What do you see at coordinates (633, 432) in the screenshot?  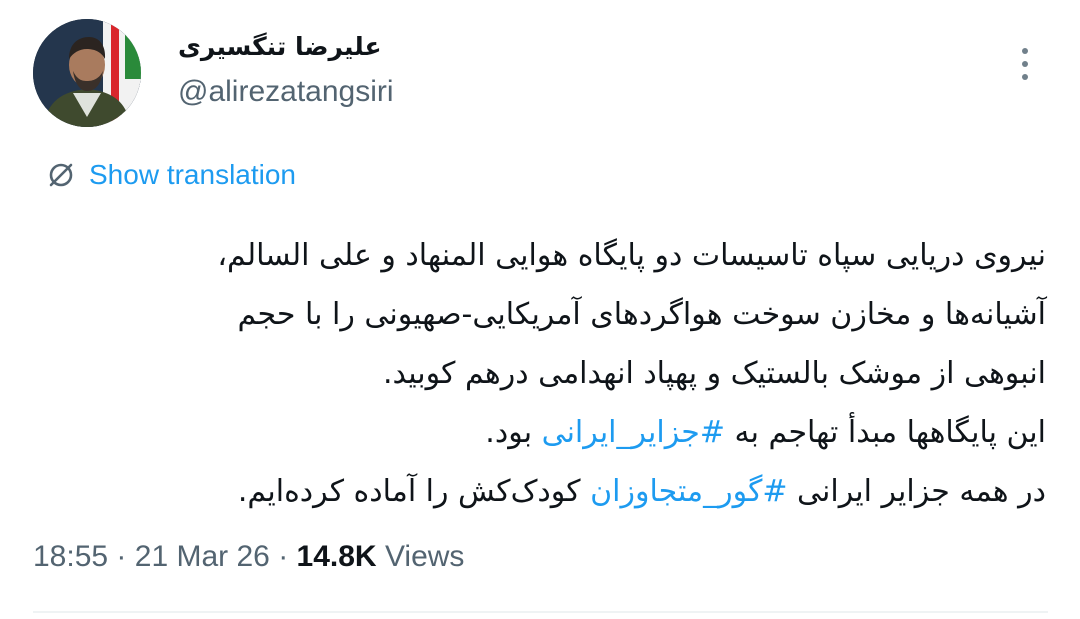 I see `hashtag-link: #جزایر_ایرانی` at bounding box center [633, 432].